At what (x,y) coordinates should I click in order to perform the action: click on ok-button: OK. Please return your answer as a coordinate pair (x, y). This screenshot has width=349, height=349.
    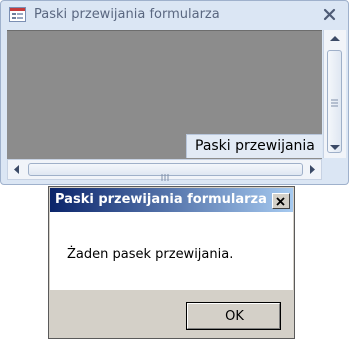
    Looking at the image, I should click on (233, 316).